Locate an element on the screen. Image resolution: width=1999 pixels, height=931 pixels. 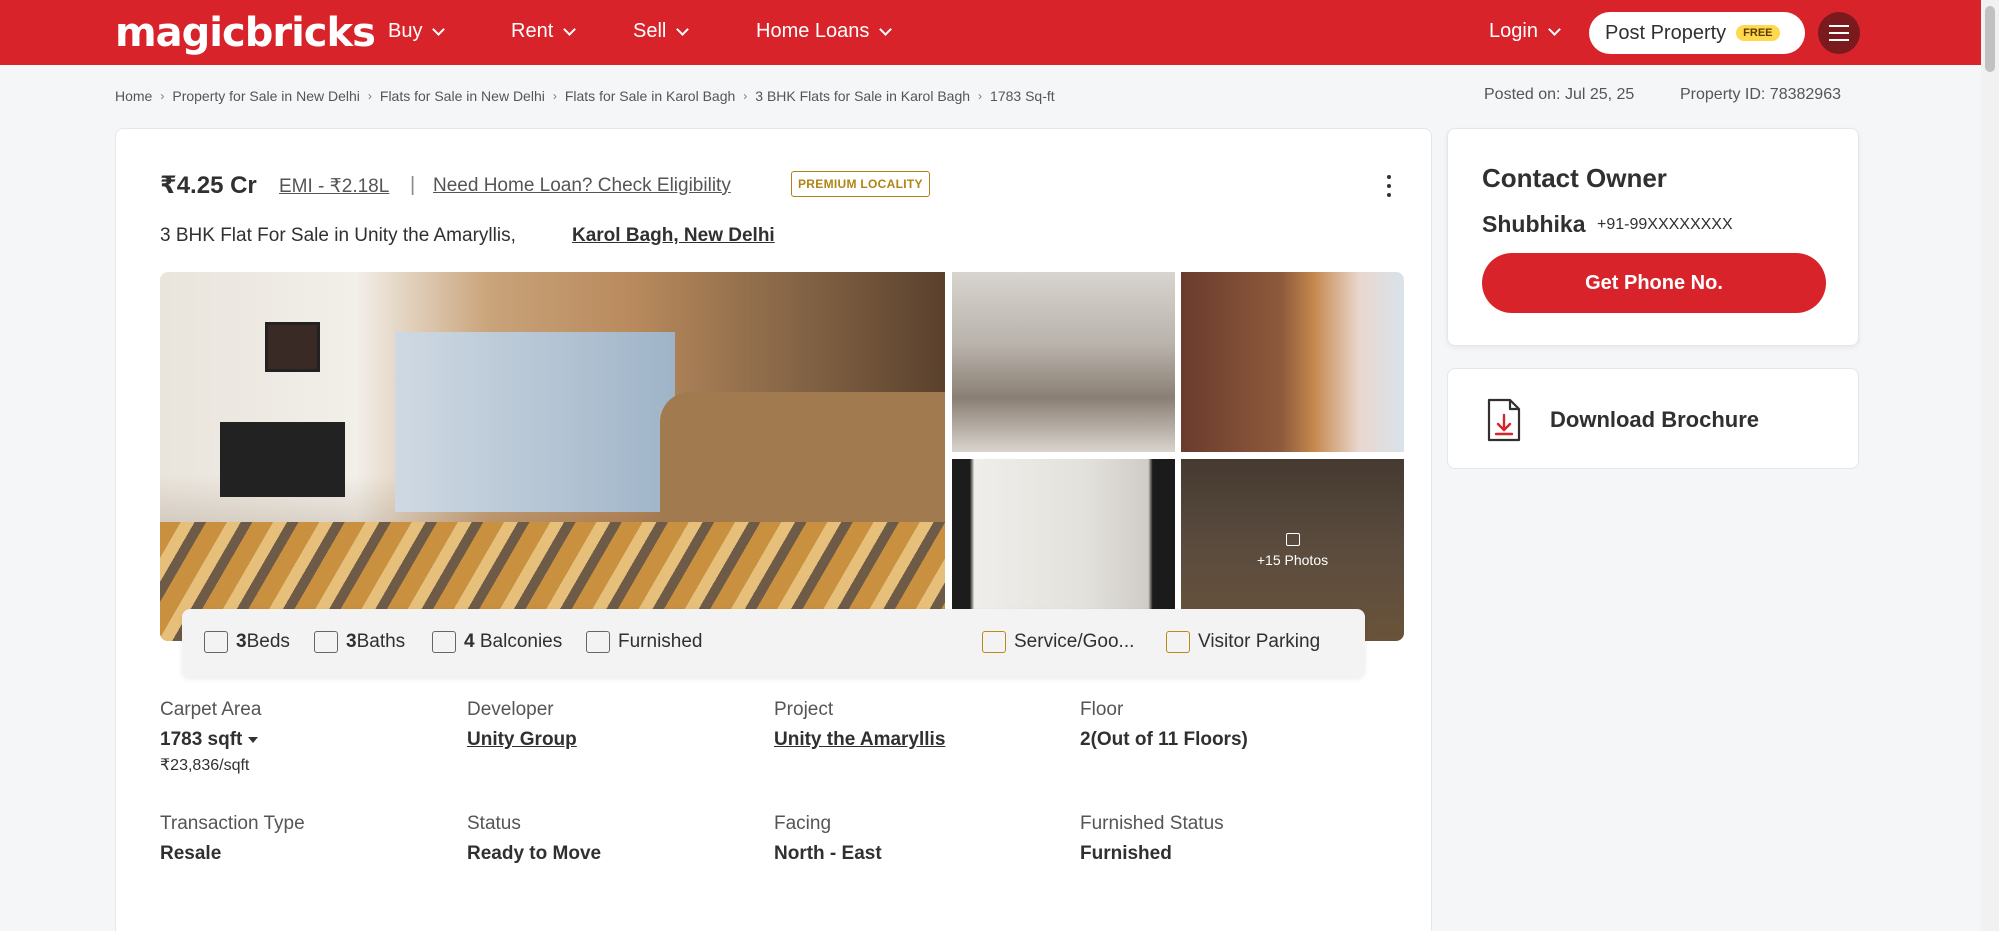
baths-label: Baths is located at coordinates (381, 641).